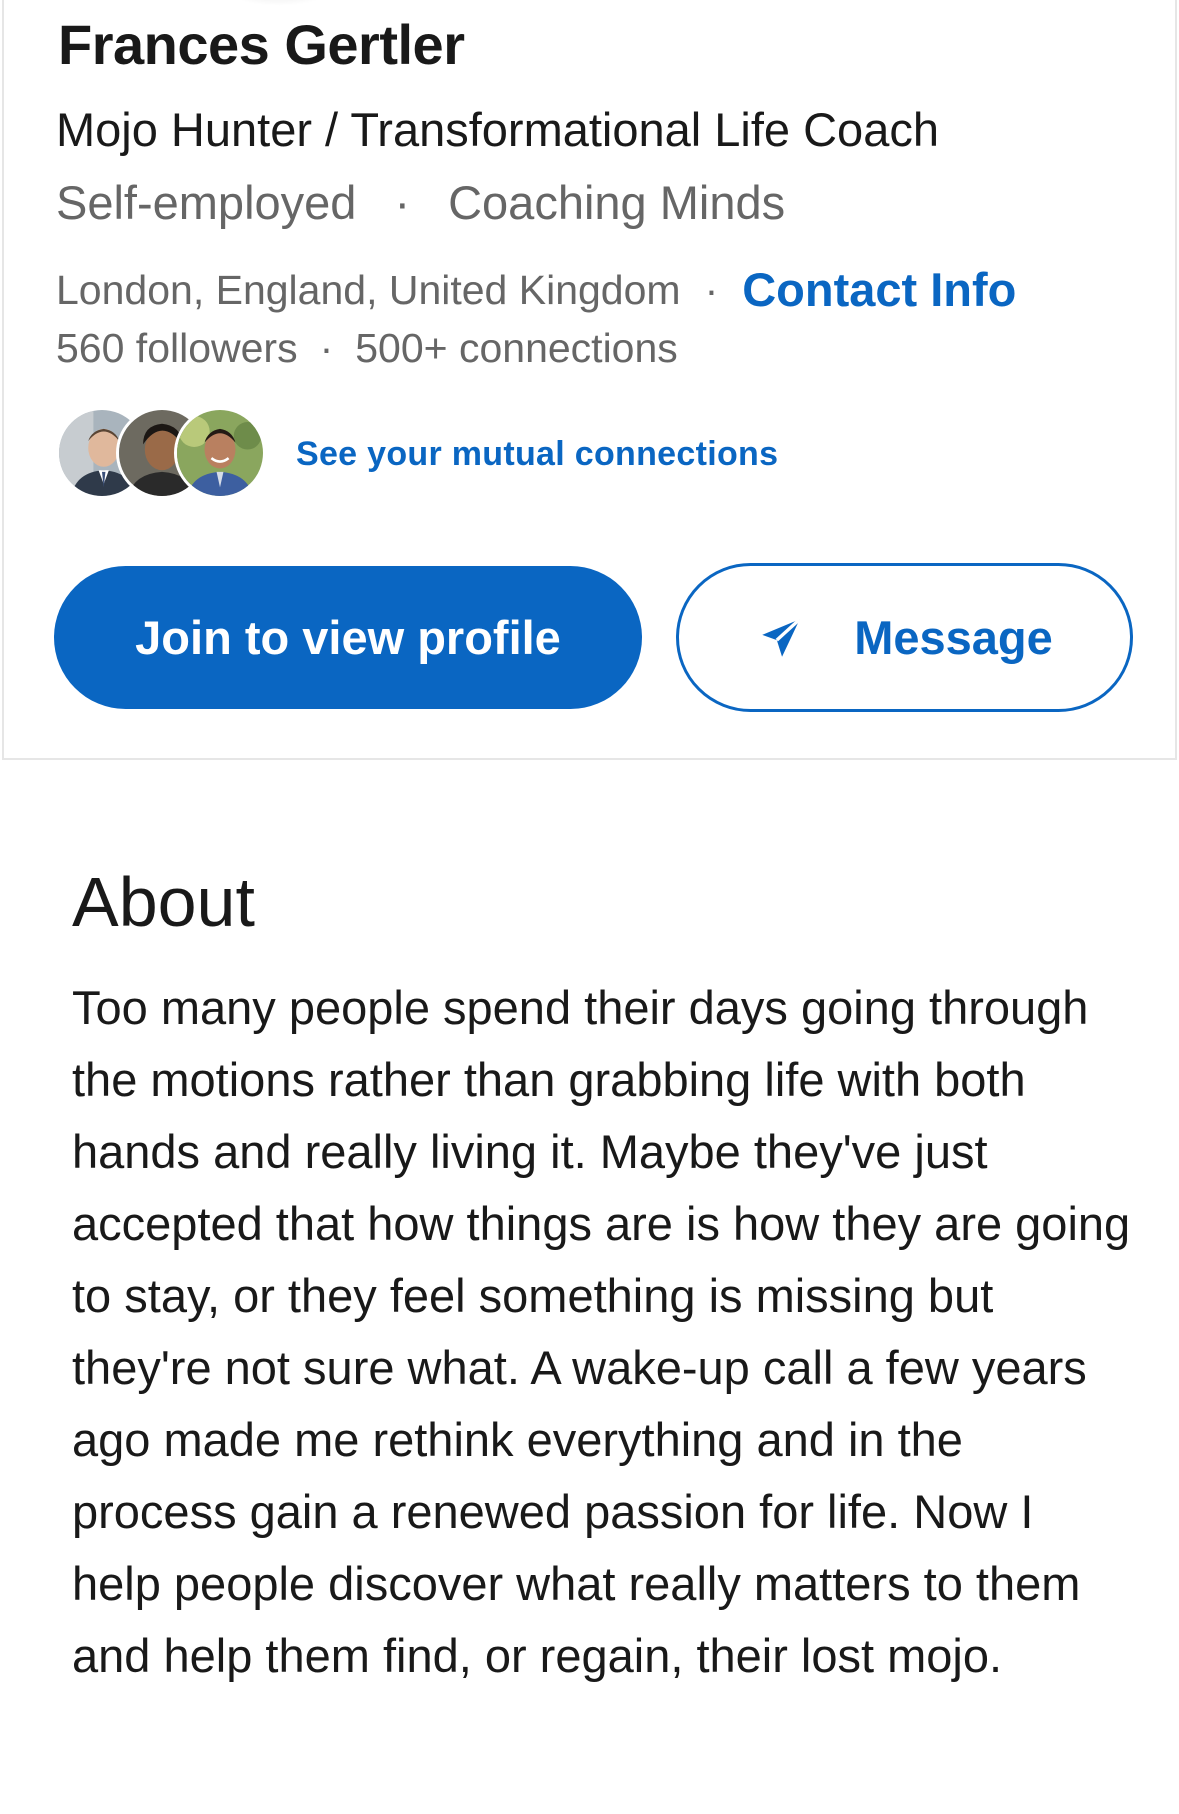 This screenshot has width=1179, height=1814. I want to click on employment-line: Self-employed · Coaching Minds, so click(420, 202).